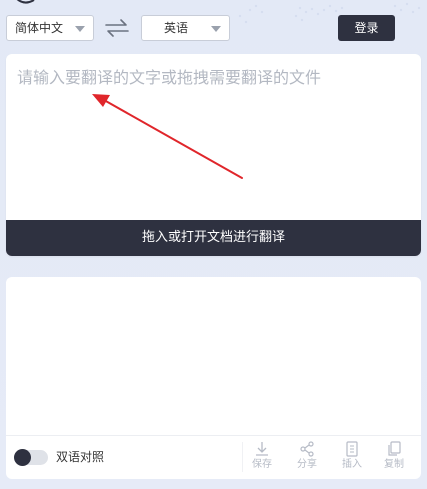  I want to click on top-bar: 简体中文 英语 登录, so click(213, 25).